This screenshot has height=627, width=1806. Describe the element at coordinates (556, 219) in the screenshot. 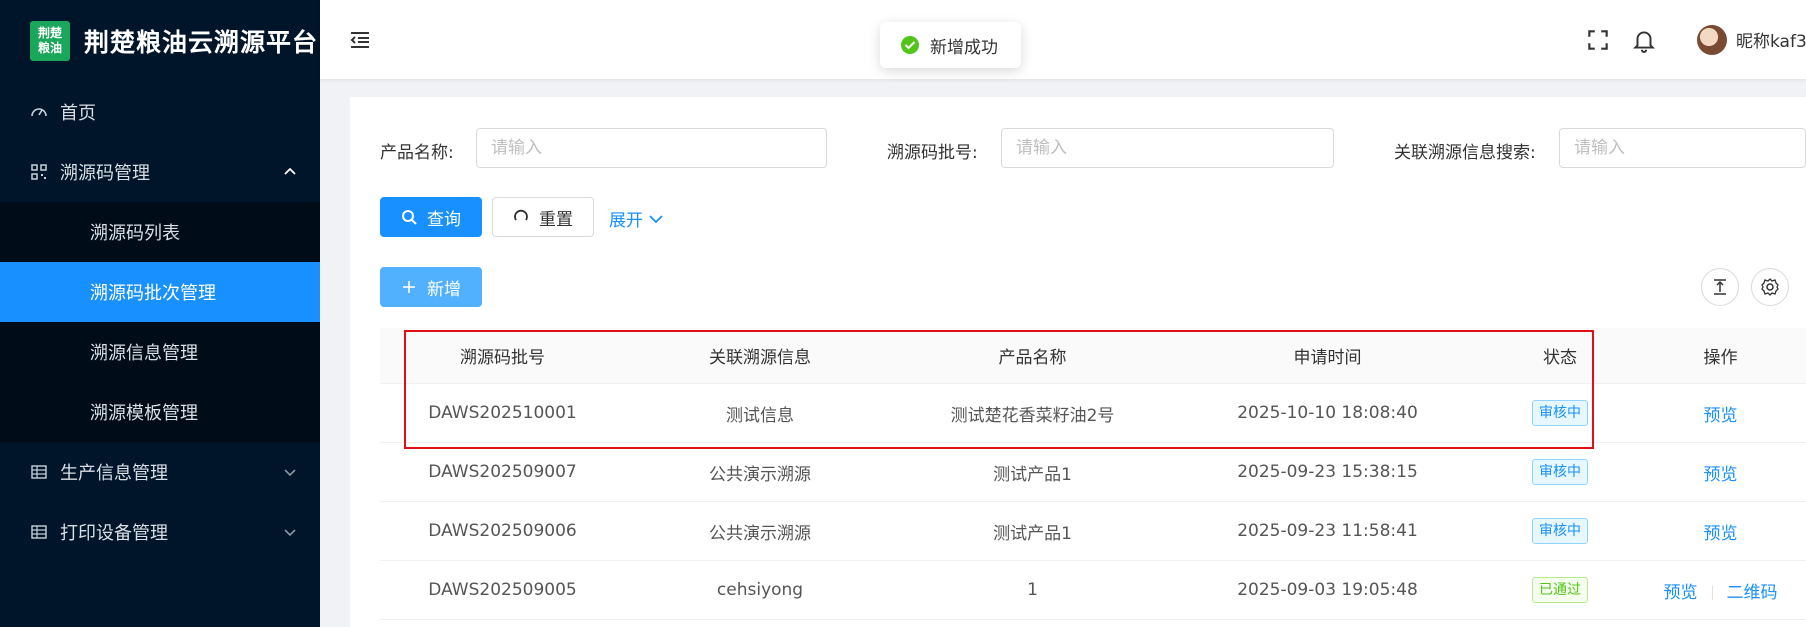

I see `reset-label: 重置` at that location.